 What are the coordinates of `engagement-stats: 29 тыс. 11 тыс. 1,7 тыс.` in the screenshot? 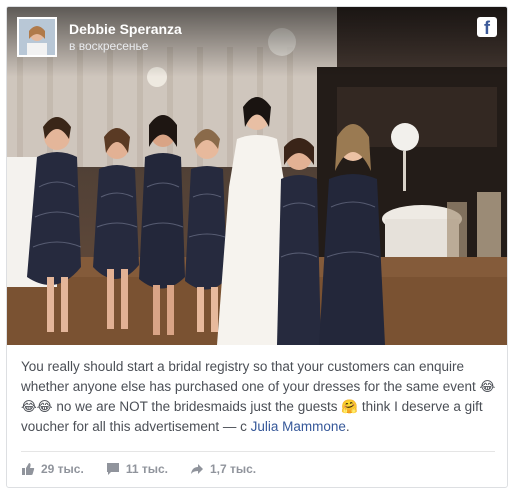 It's located at (149, 469).